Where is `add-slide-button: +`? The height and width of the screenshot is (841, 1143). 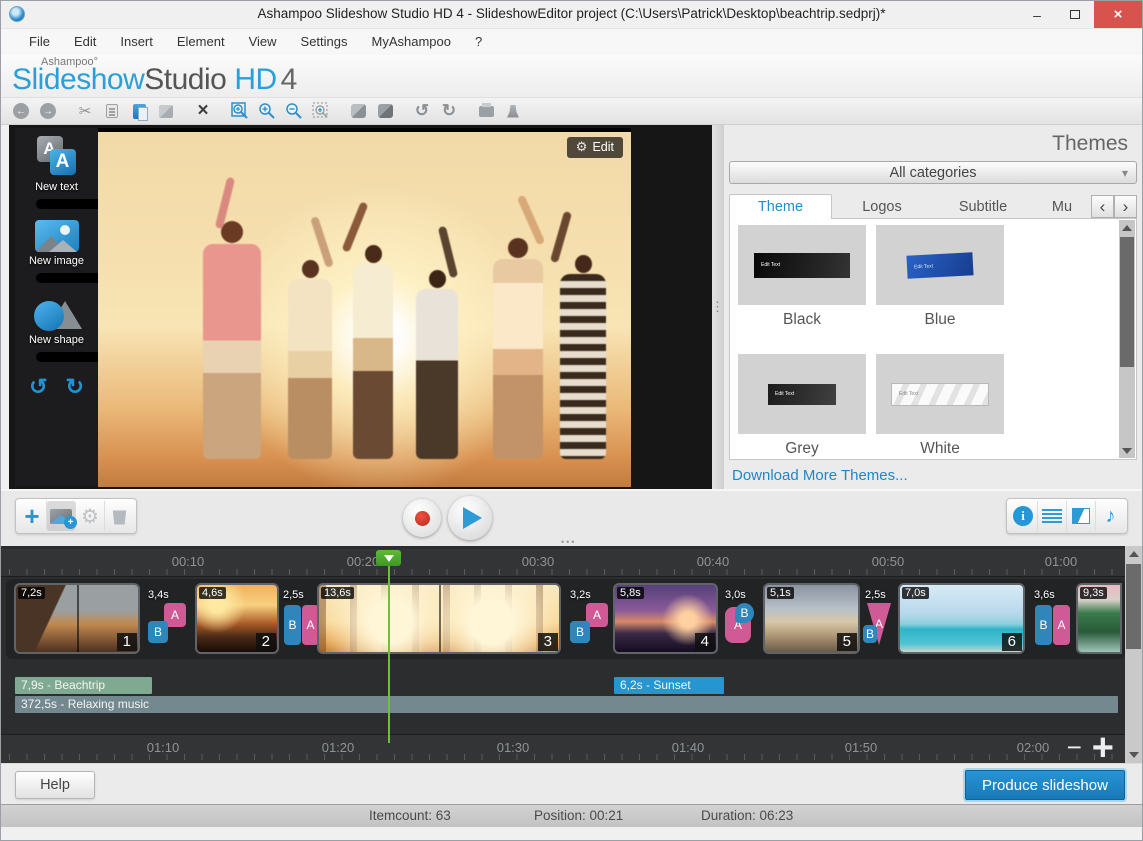
add-slide-button: + is located at coordinates (32, 516).